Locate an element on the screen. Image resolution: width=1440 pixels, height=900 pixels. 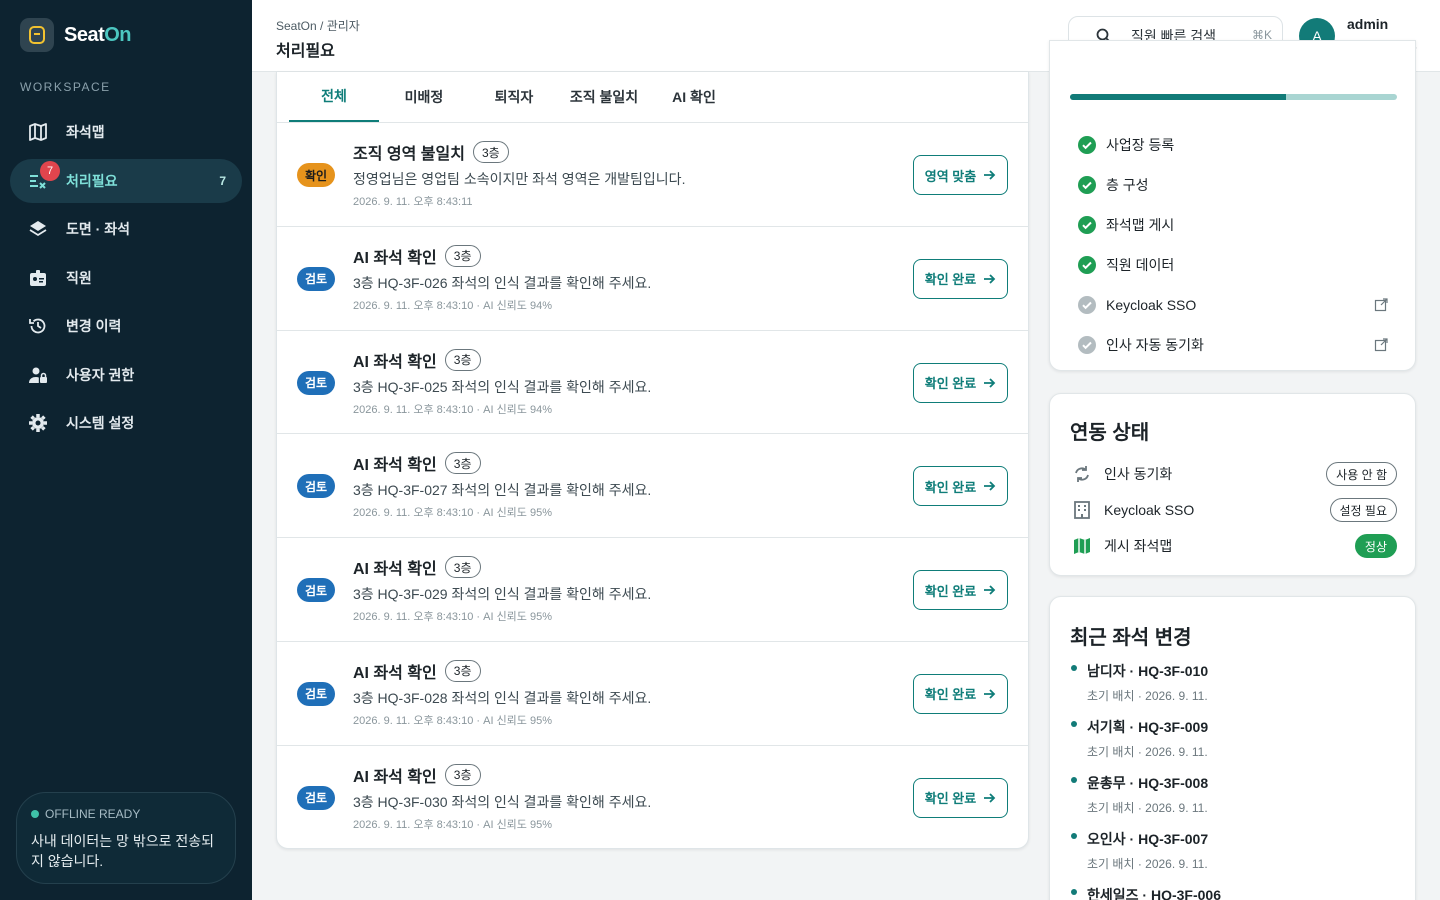
recent-item: 남디자 · HQ-3F-010 초기 배치 · 2026. 9. 11. is located at coordinates (1235, 687).